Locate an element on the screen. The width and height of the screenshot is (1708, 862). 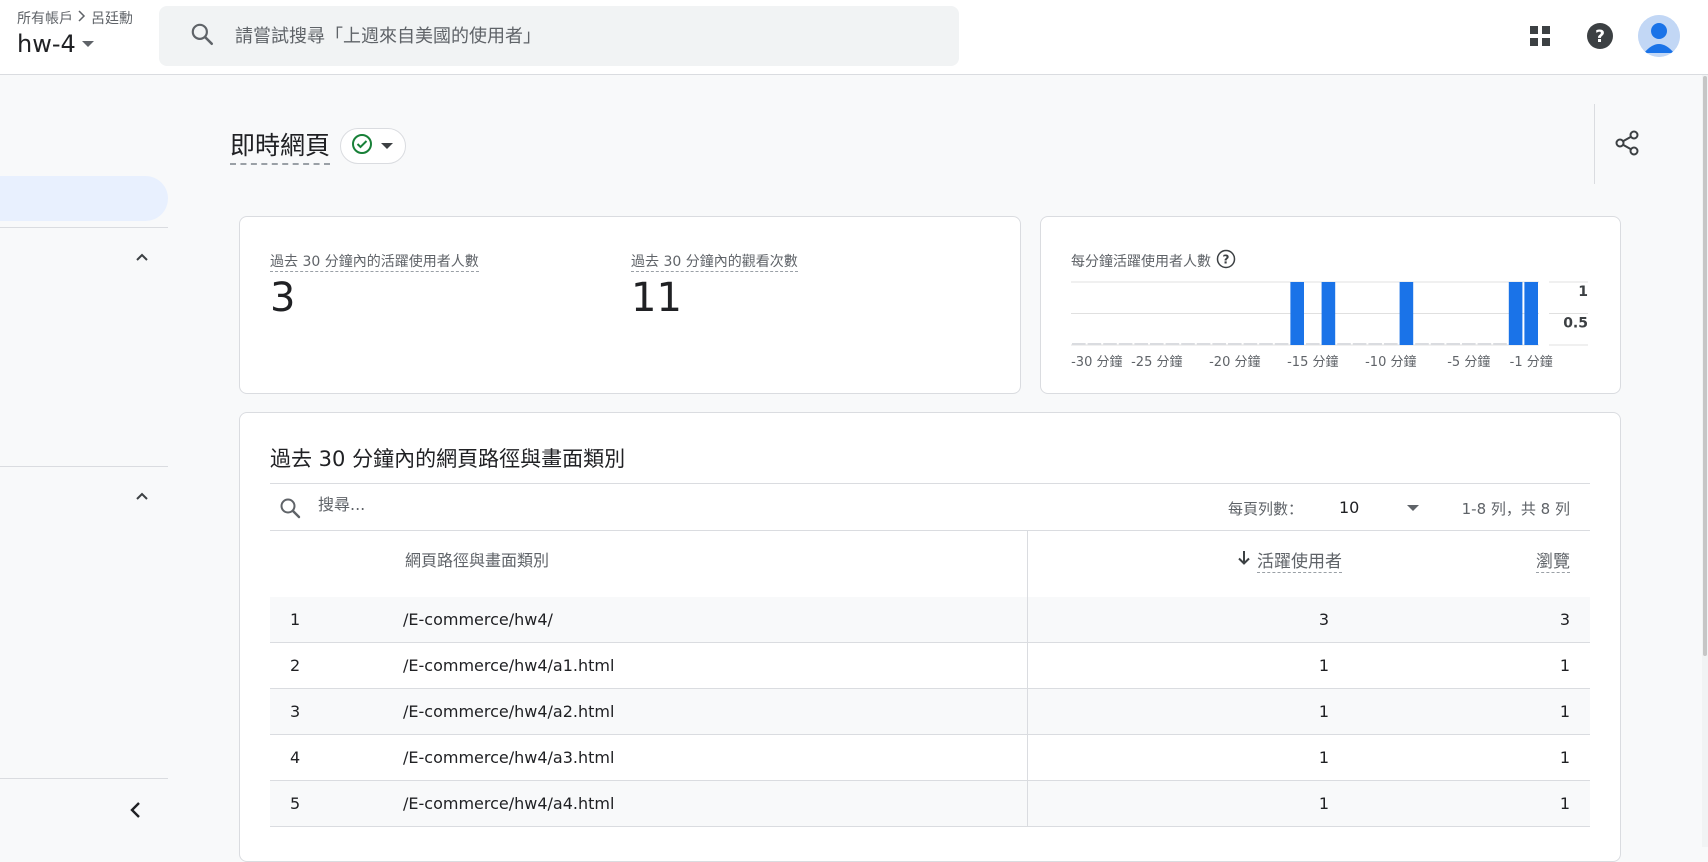
page-title: 即時網頁 is located at coordinates (280, 145).